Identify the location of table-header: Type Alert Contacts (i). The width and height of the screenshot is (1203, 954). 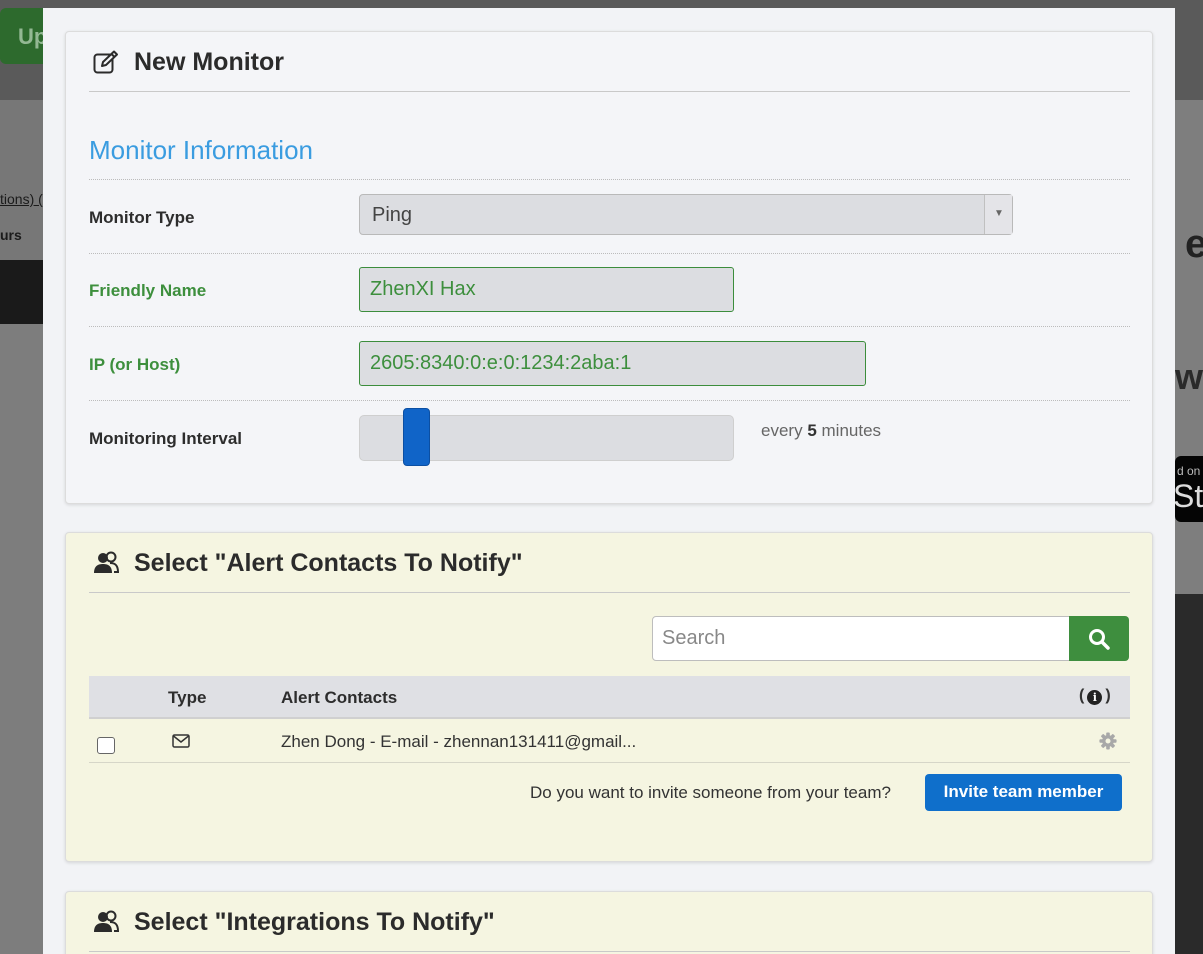
(609, 697).